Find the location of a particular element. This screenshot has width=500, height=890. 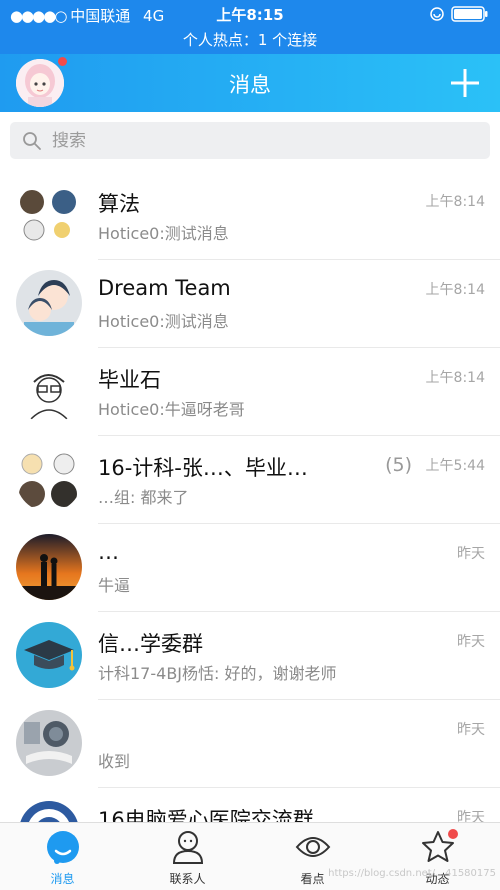

chat-bubble-icon is located at coordinates (63, 847).